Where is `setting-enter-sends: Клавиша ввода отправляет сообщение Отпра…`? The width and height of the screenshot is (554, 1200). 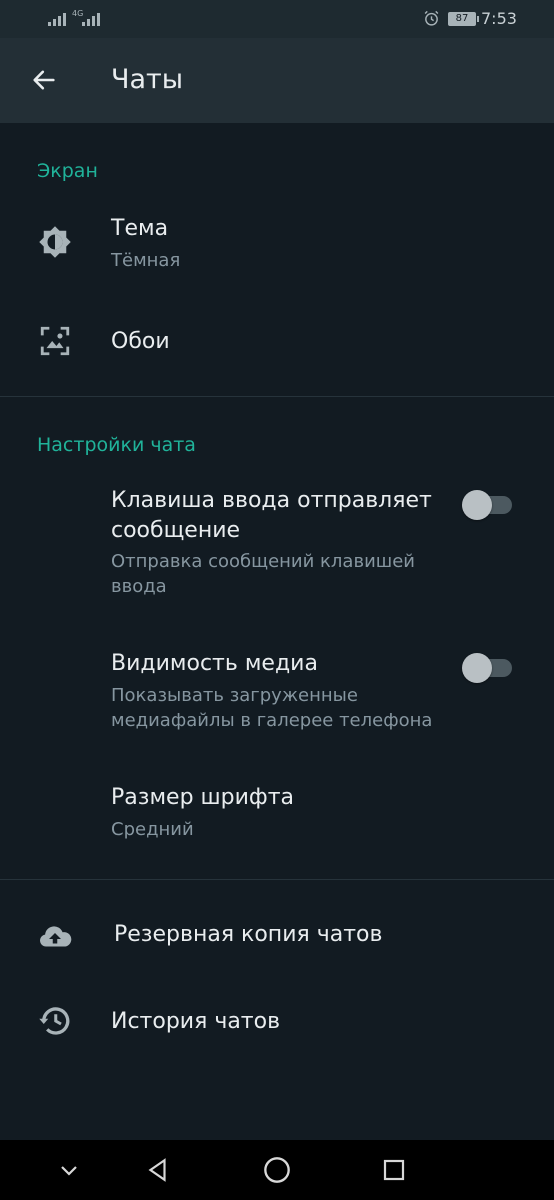
setting-enter-sends: Клавиша ввода отправляет сообщение Отпра… is located at coordinates (277, 548).